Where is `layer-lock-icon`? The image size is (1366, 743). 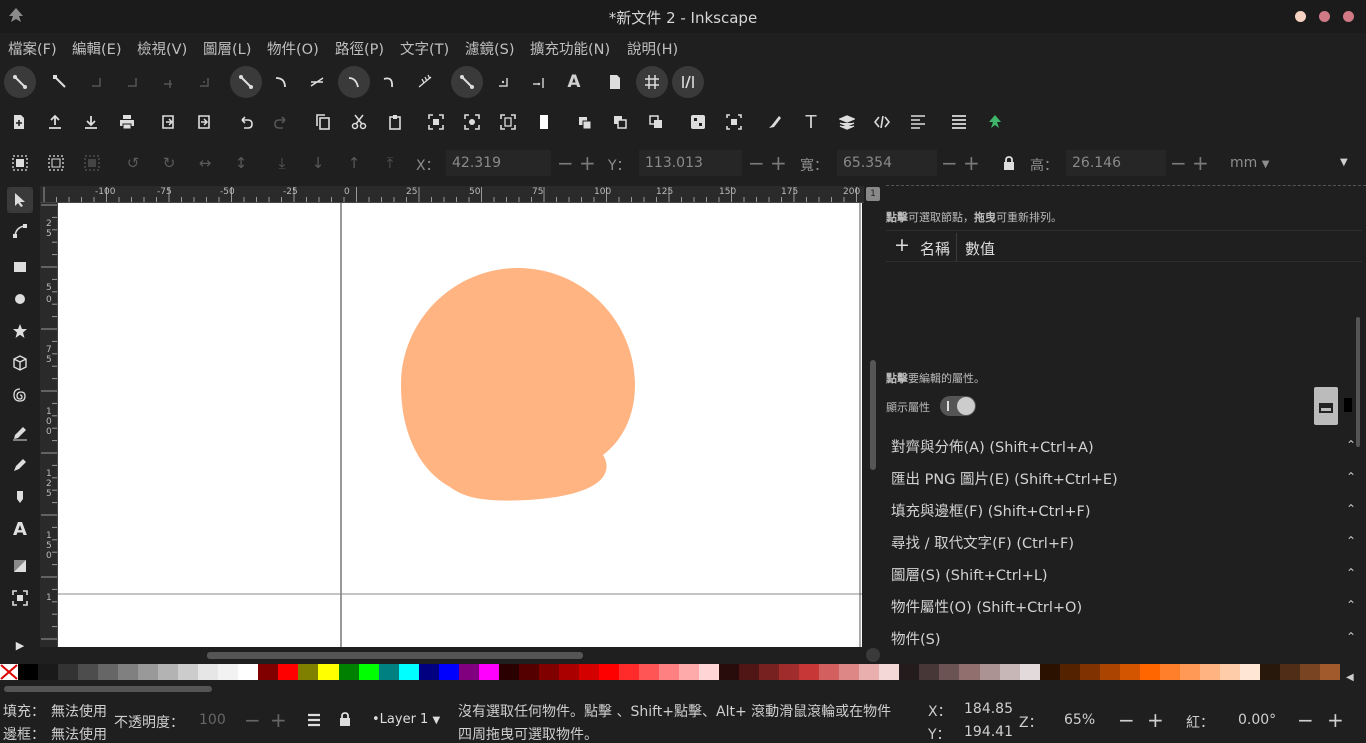 layer-lock-icon is located at coordinates (345, 719).